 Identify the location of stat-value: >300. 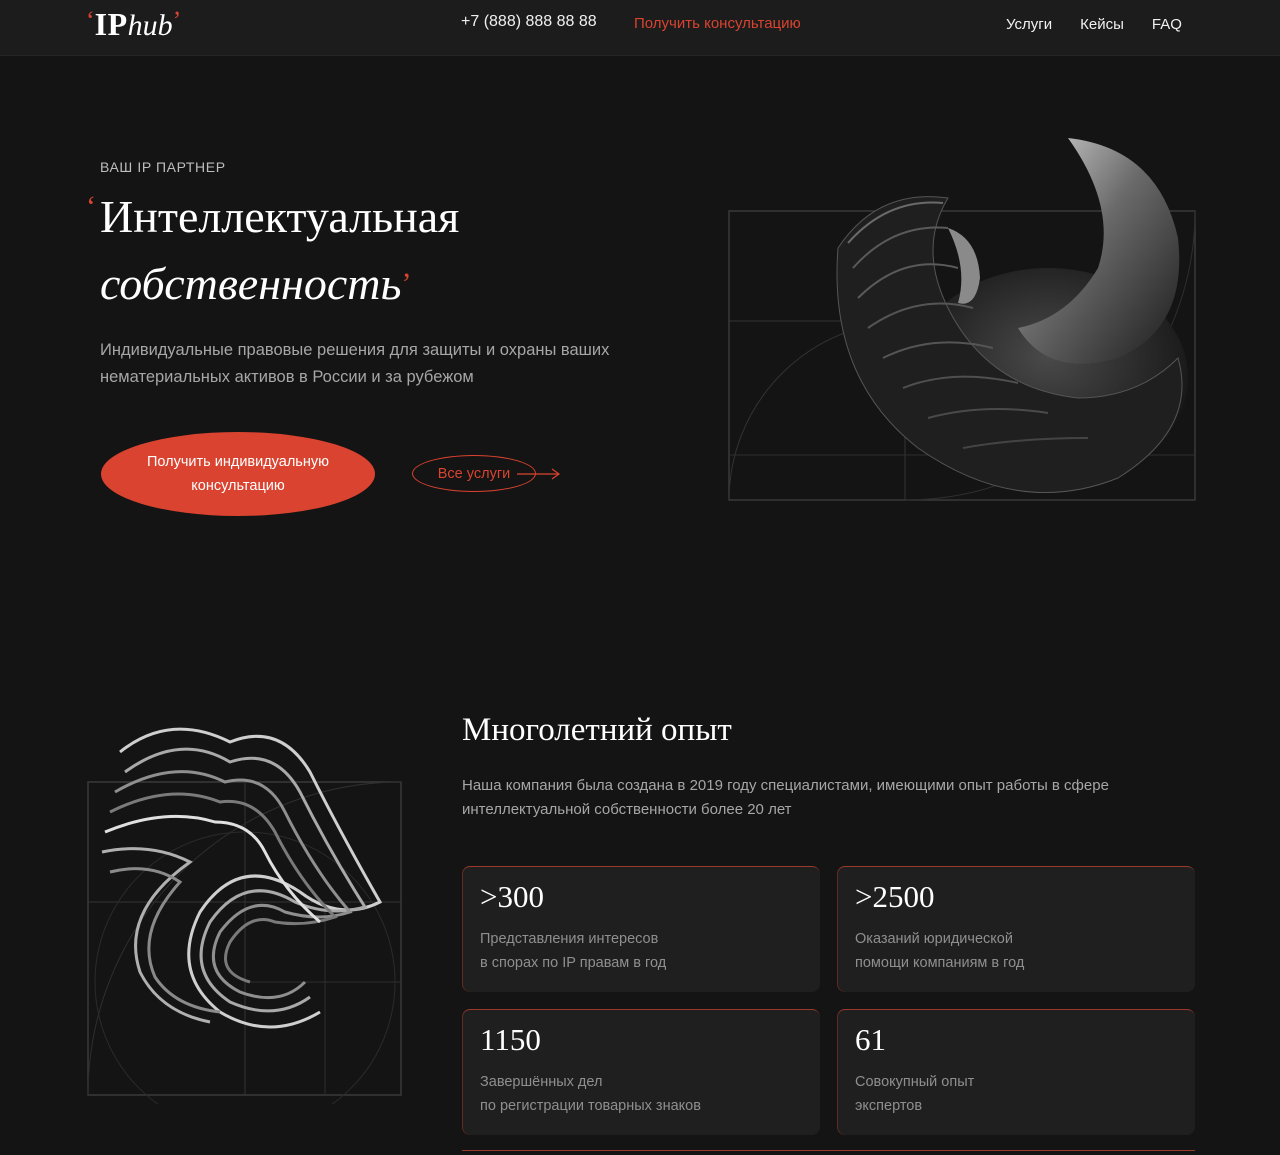
(512, 896).